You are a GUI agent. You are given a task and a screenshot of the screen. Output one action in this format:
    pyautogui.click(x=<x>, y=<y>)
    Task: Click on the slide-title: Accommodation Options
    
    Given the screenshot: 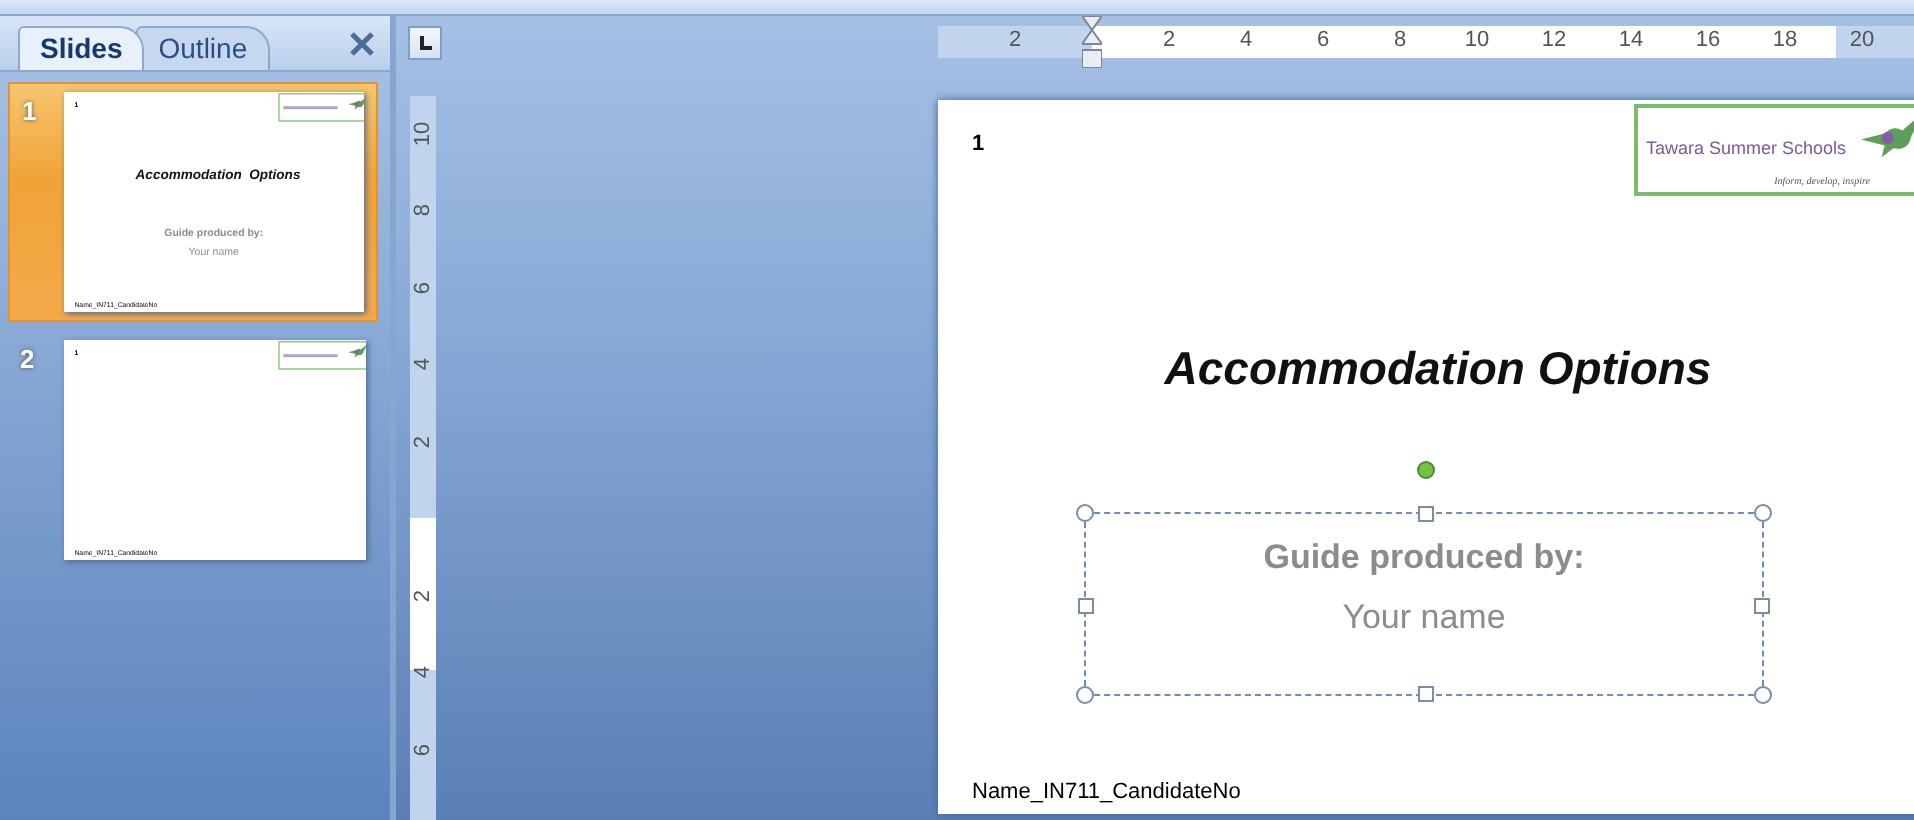 What is the action you would take?
    pyautogui.click(x=1438, y=369)
    